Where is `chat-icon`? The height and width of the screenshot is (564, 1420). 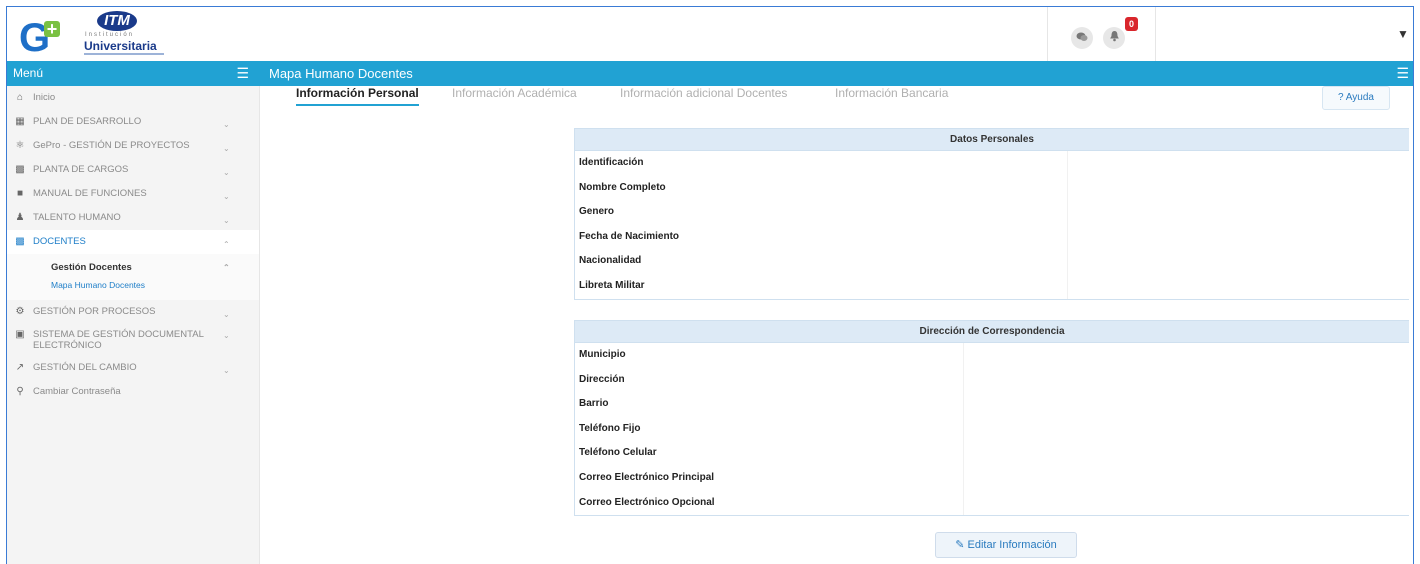
chat-icon is located at coordinates (1082, 38).